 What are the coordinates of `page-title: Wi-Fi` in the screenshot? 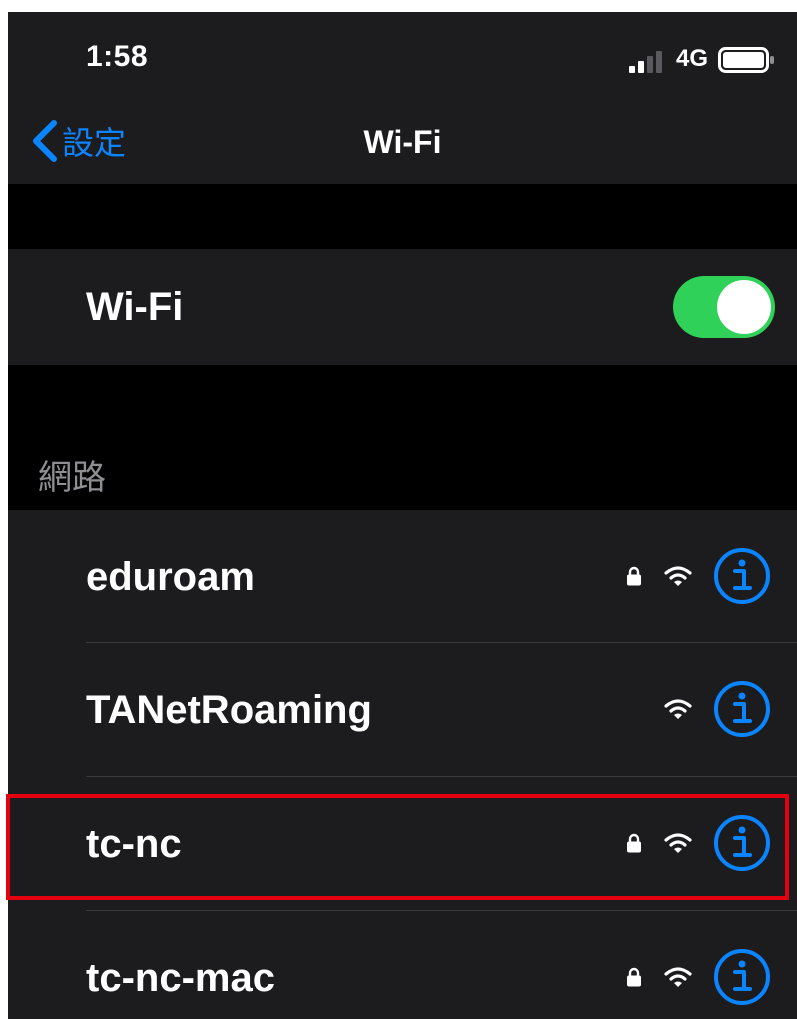 It's located at (402, 142).